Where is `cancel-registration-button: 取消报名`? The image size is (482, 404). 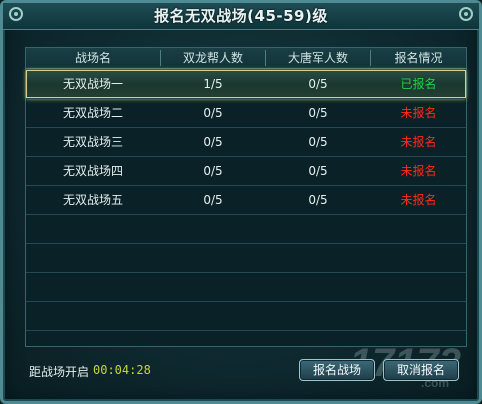
cancel-registration-button: 取消报名 is located at coordinates (421, 370).